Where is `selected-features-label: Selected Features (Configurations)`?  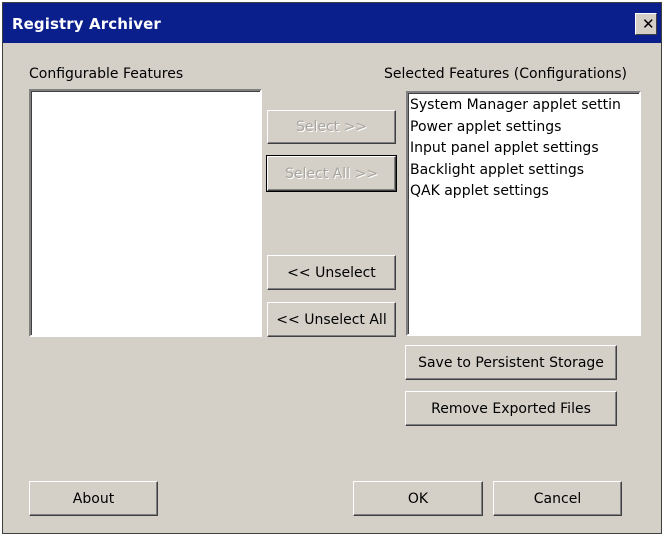 selected-features-label: Selected Features (Configurations) is located at coordinates (505, 74).